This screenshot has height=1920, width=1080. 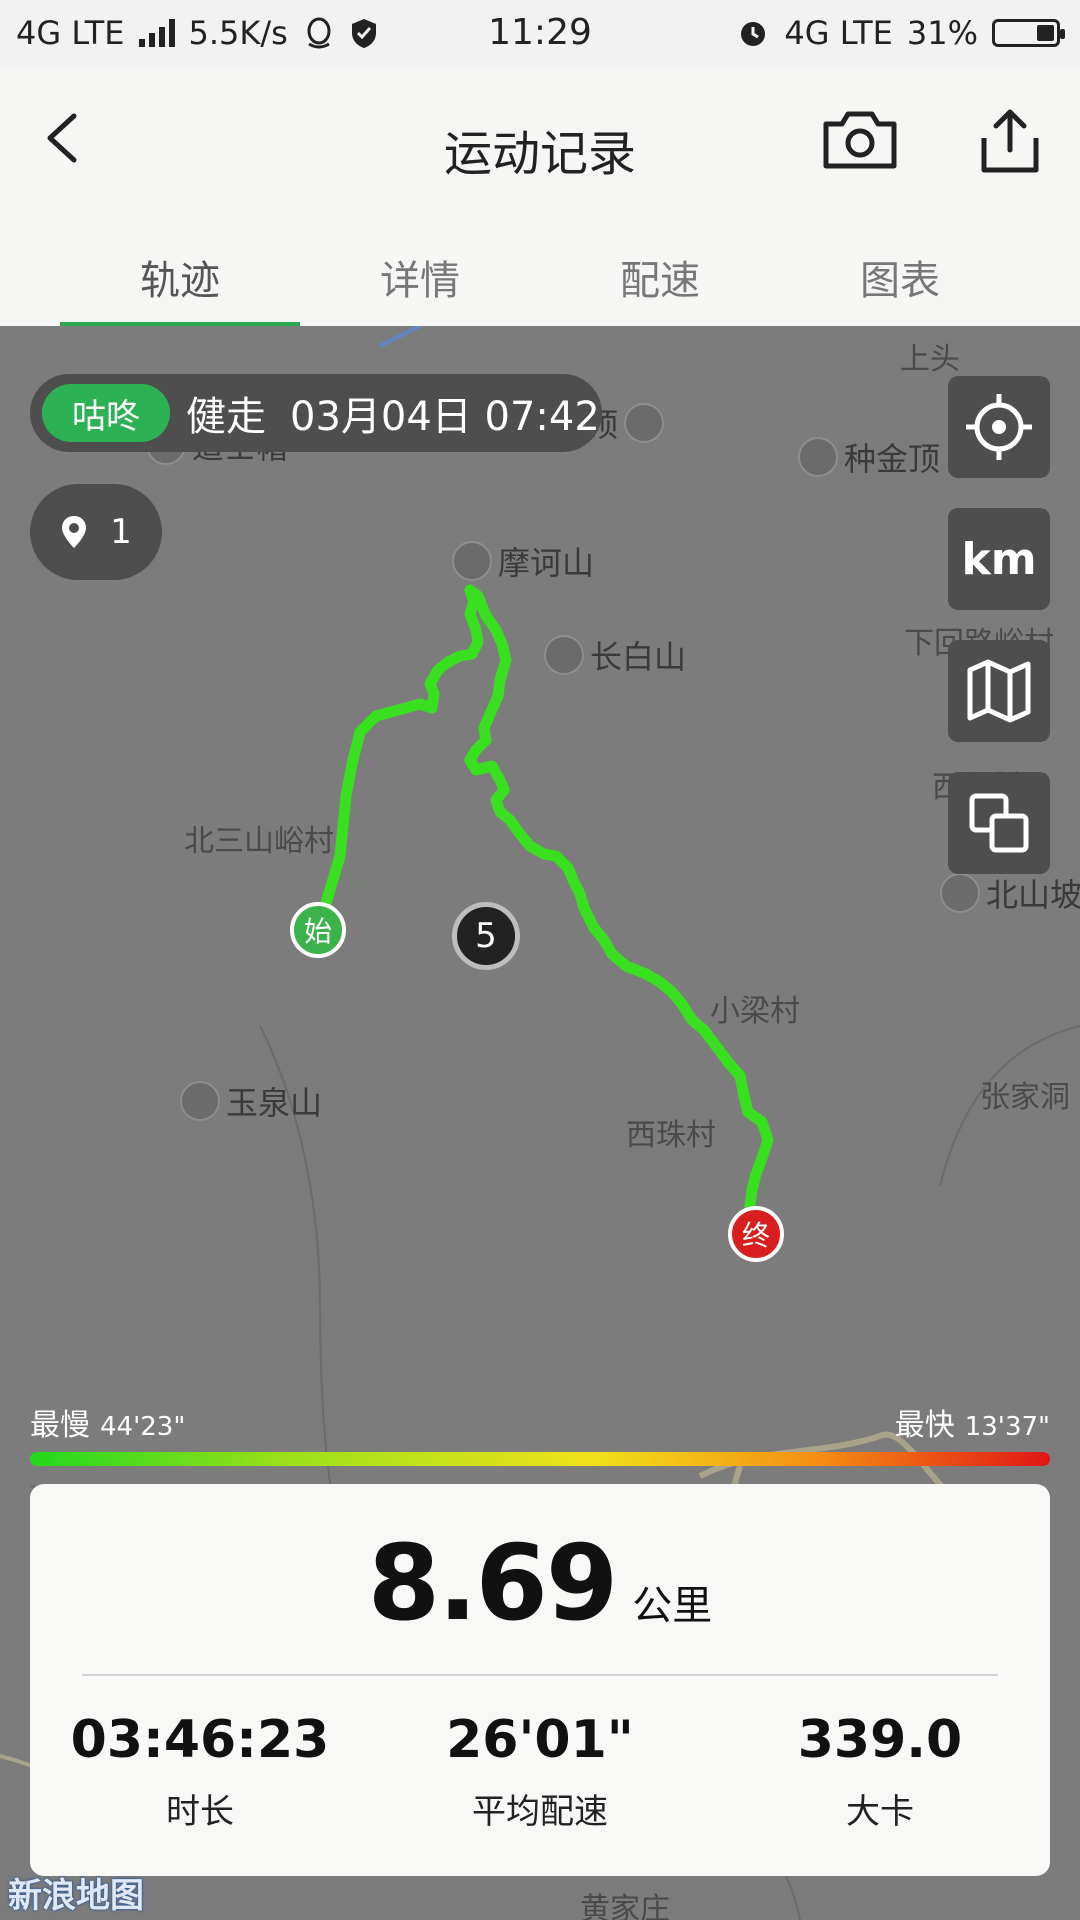 I want to click on avg-pace-stat: 26'01" 平均配速, so click(x=540, y=1771).